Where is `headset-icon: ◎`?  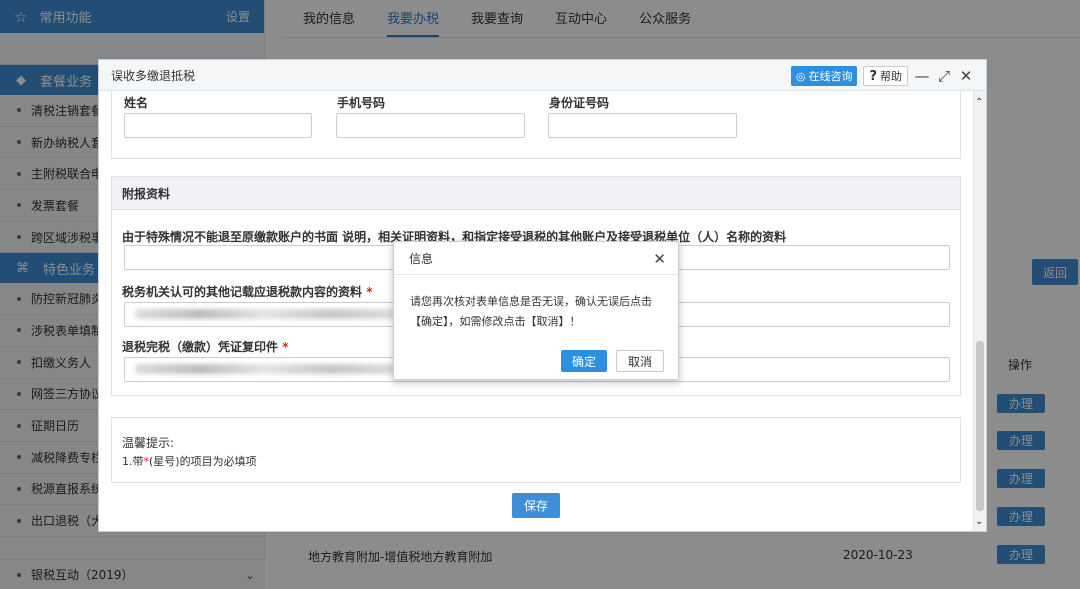 headset-icon: ◎ is located at coordinates (800, 76).